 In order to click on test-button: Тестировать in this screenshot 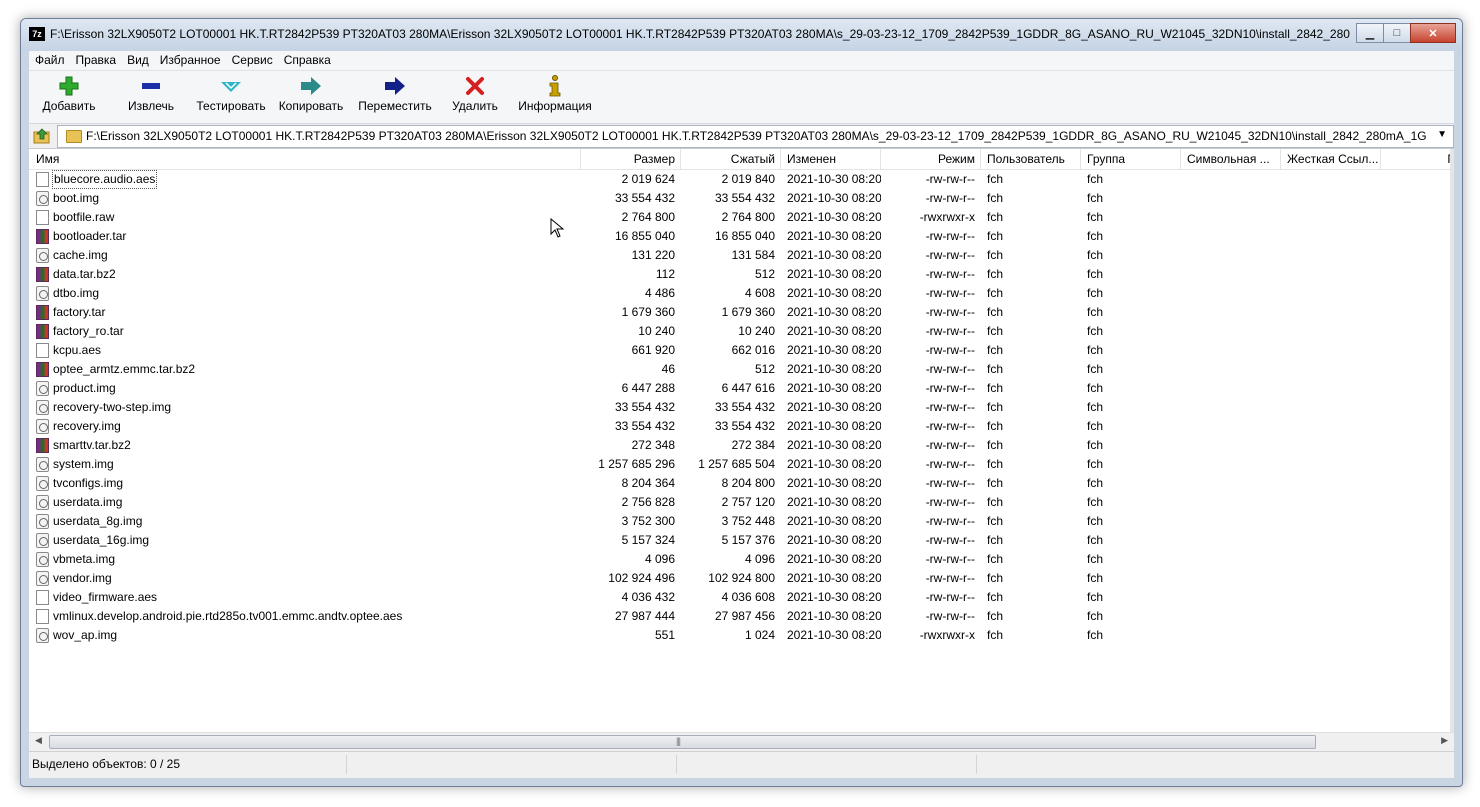, I will do `click(231, 97)`.